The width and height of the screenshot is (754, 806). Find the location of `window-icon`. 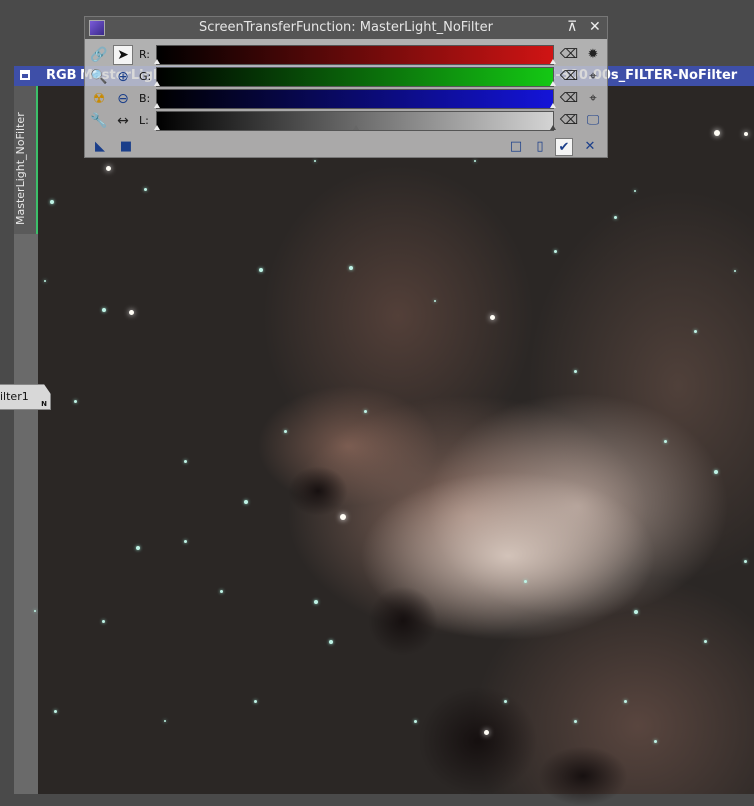

window-icon is located at coordinates (25, 75).